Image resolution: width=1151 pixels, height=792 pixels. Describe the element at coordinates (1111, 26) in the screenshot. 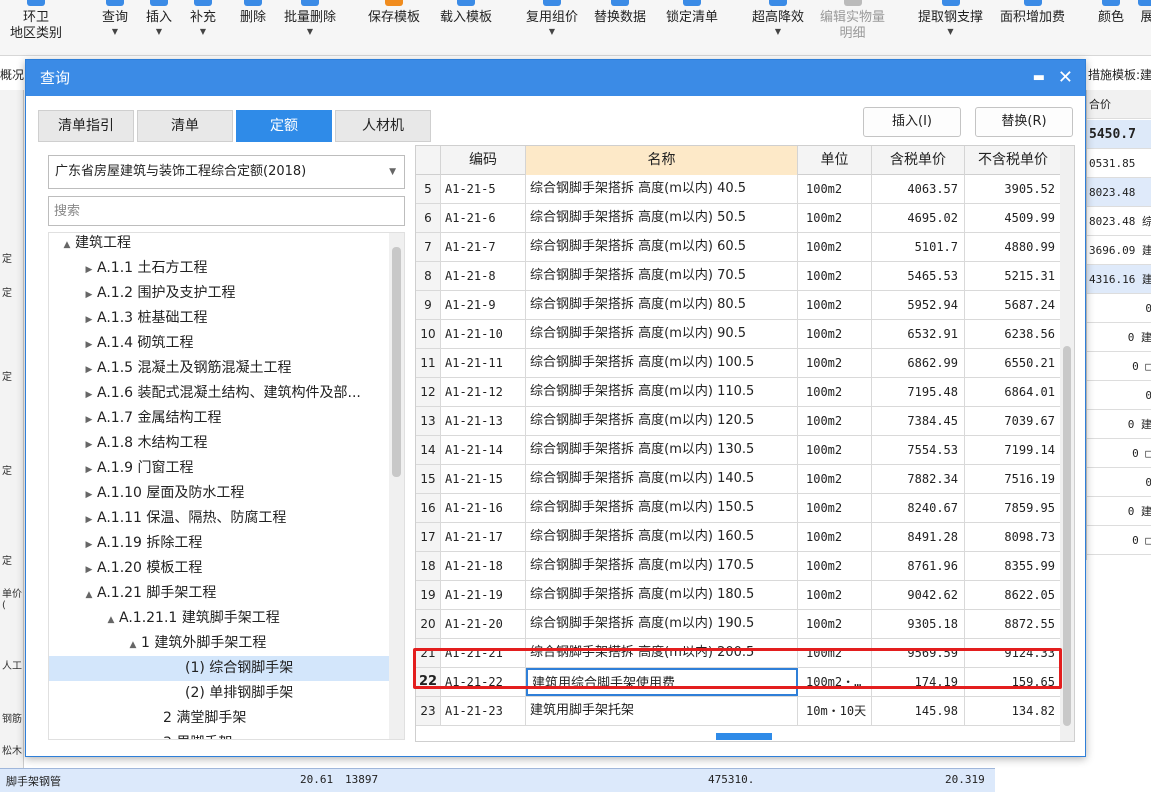

I see `toolbar-button-15: 颜色` at that location.